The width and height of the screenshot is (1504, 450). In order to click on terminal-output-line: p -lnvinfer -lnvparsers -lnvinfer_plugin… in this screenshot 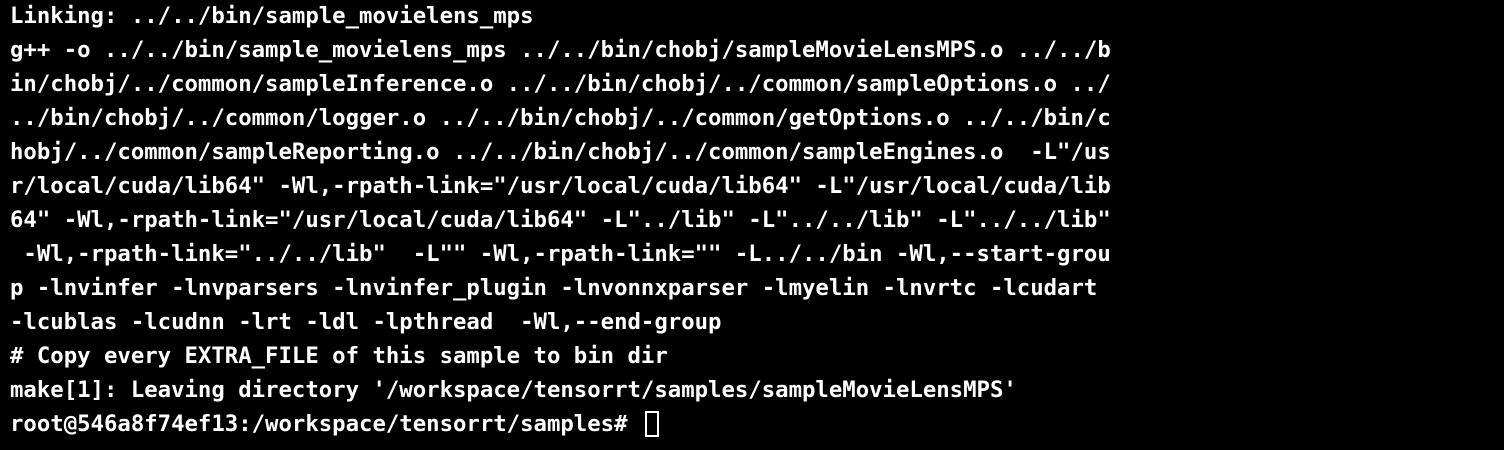, I will do `click(554, 288)`.